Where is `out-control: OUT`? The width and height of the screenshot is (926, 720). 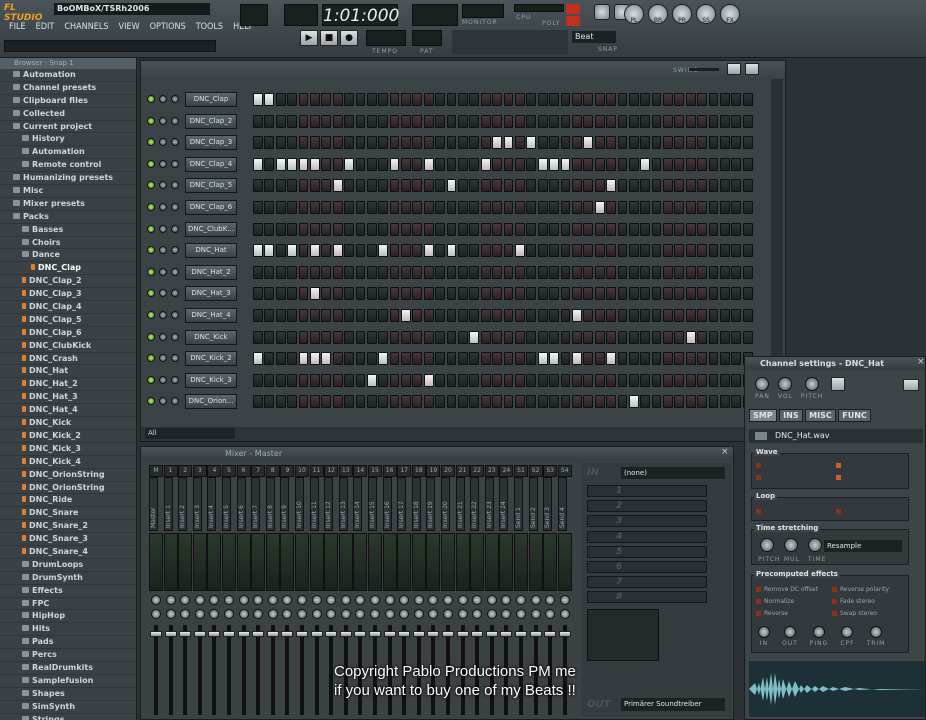 out-control: OUT is located at coordinates (790, 636).